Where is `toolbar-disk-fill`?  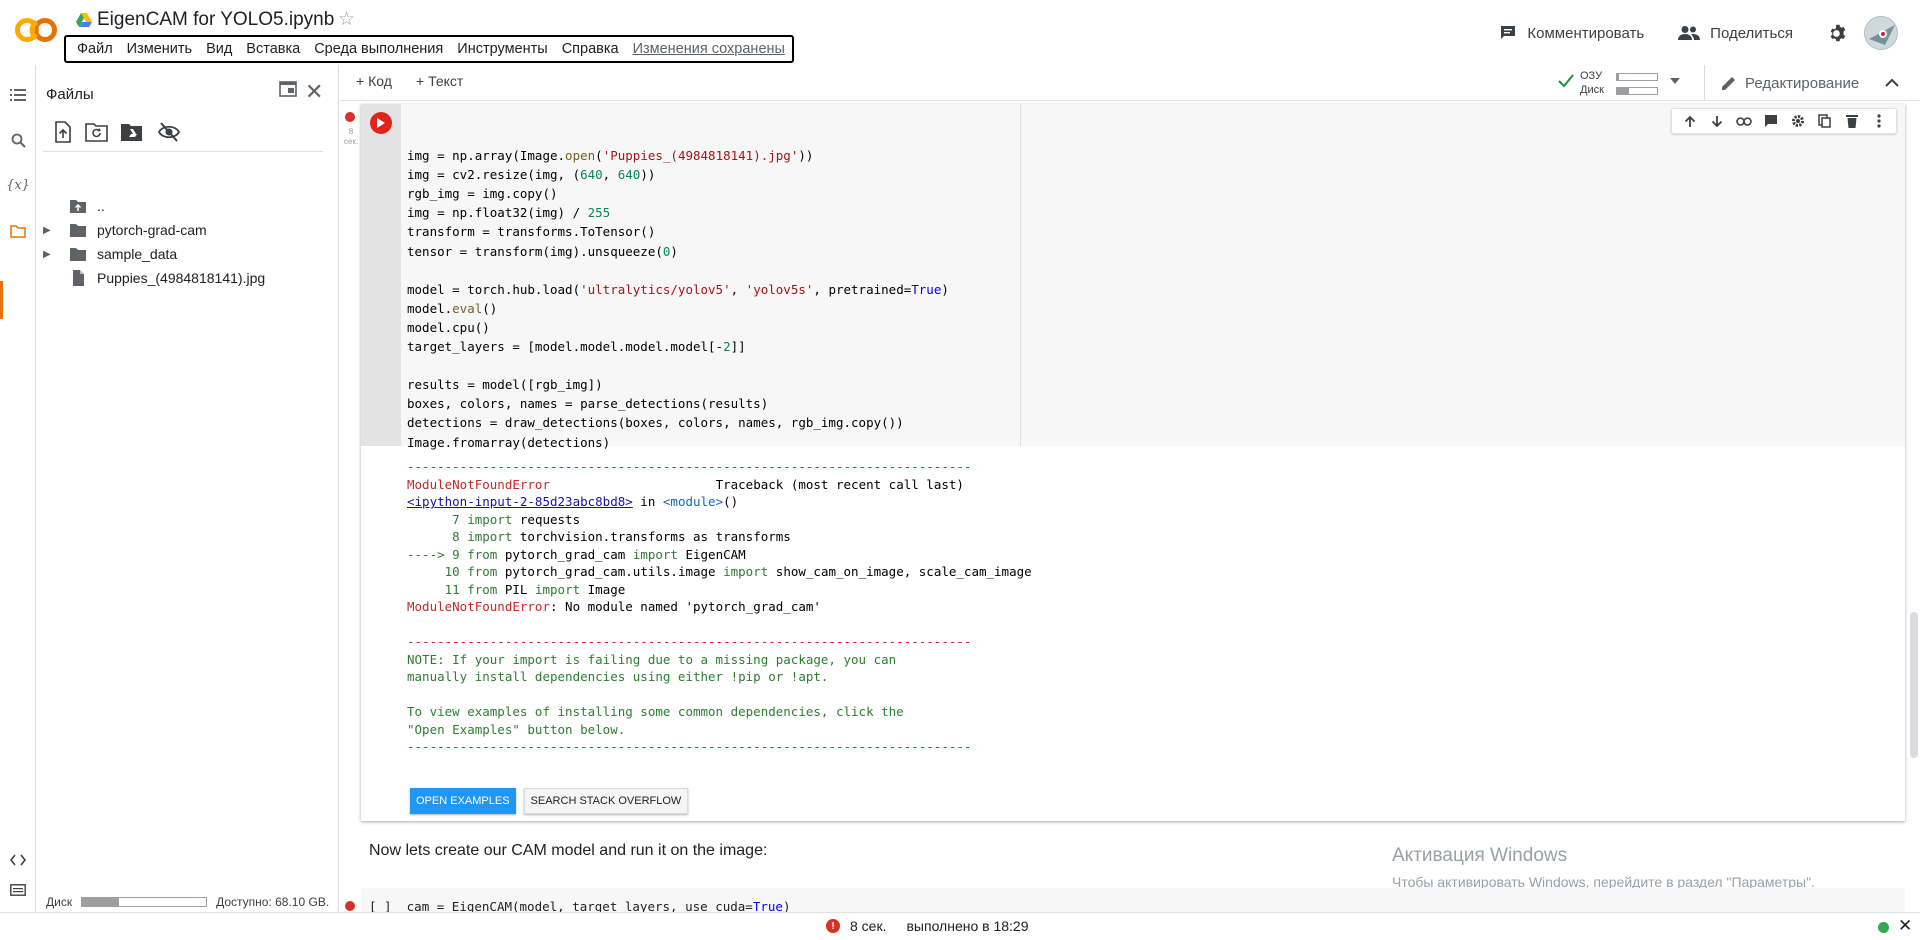
toolbar-disk-fill is located at coordinates (1623, 91).